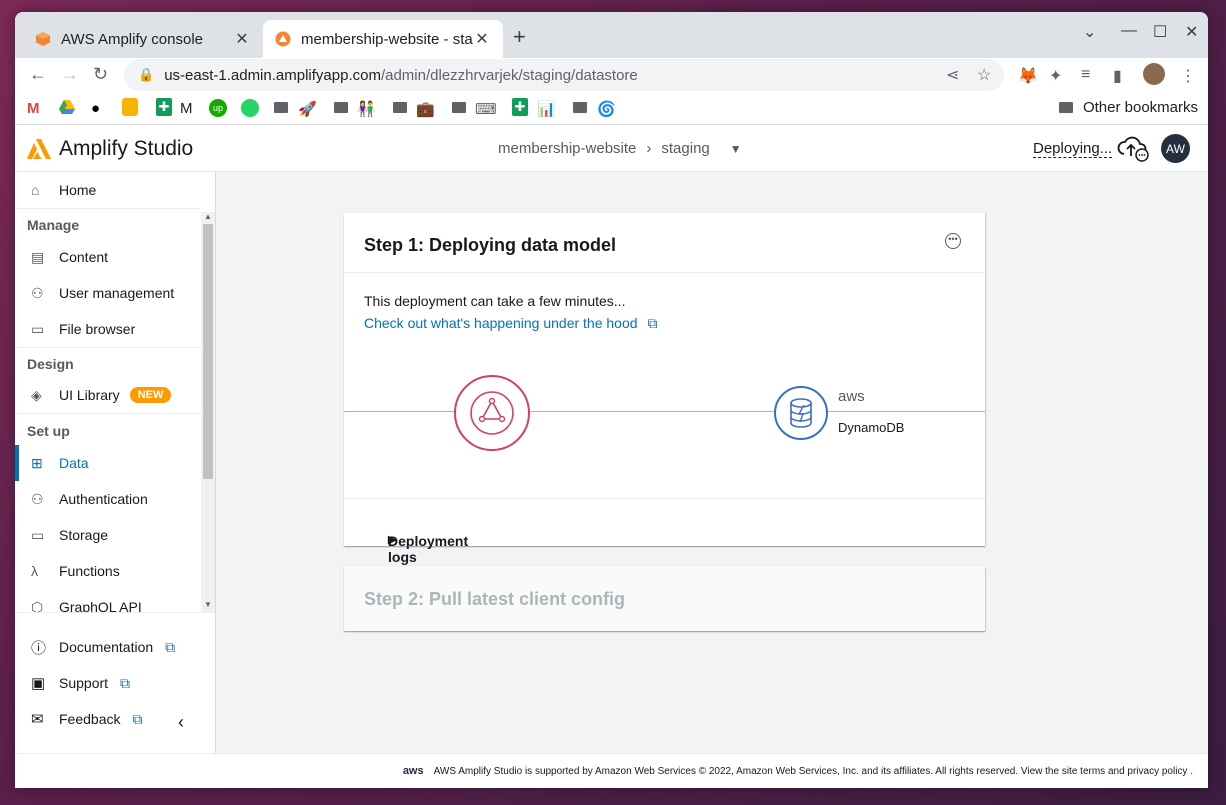 Image resolution: width=1226 pixels, height=805 pixels. What do you see at coordinates (495, 599) in the screenshot?
I see `step2-title: Step 2: Pull latest client config` at bounding box center [495, 599].